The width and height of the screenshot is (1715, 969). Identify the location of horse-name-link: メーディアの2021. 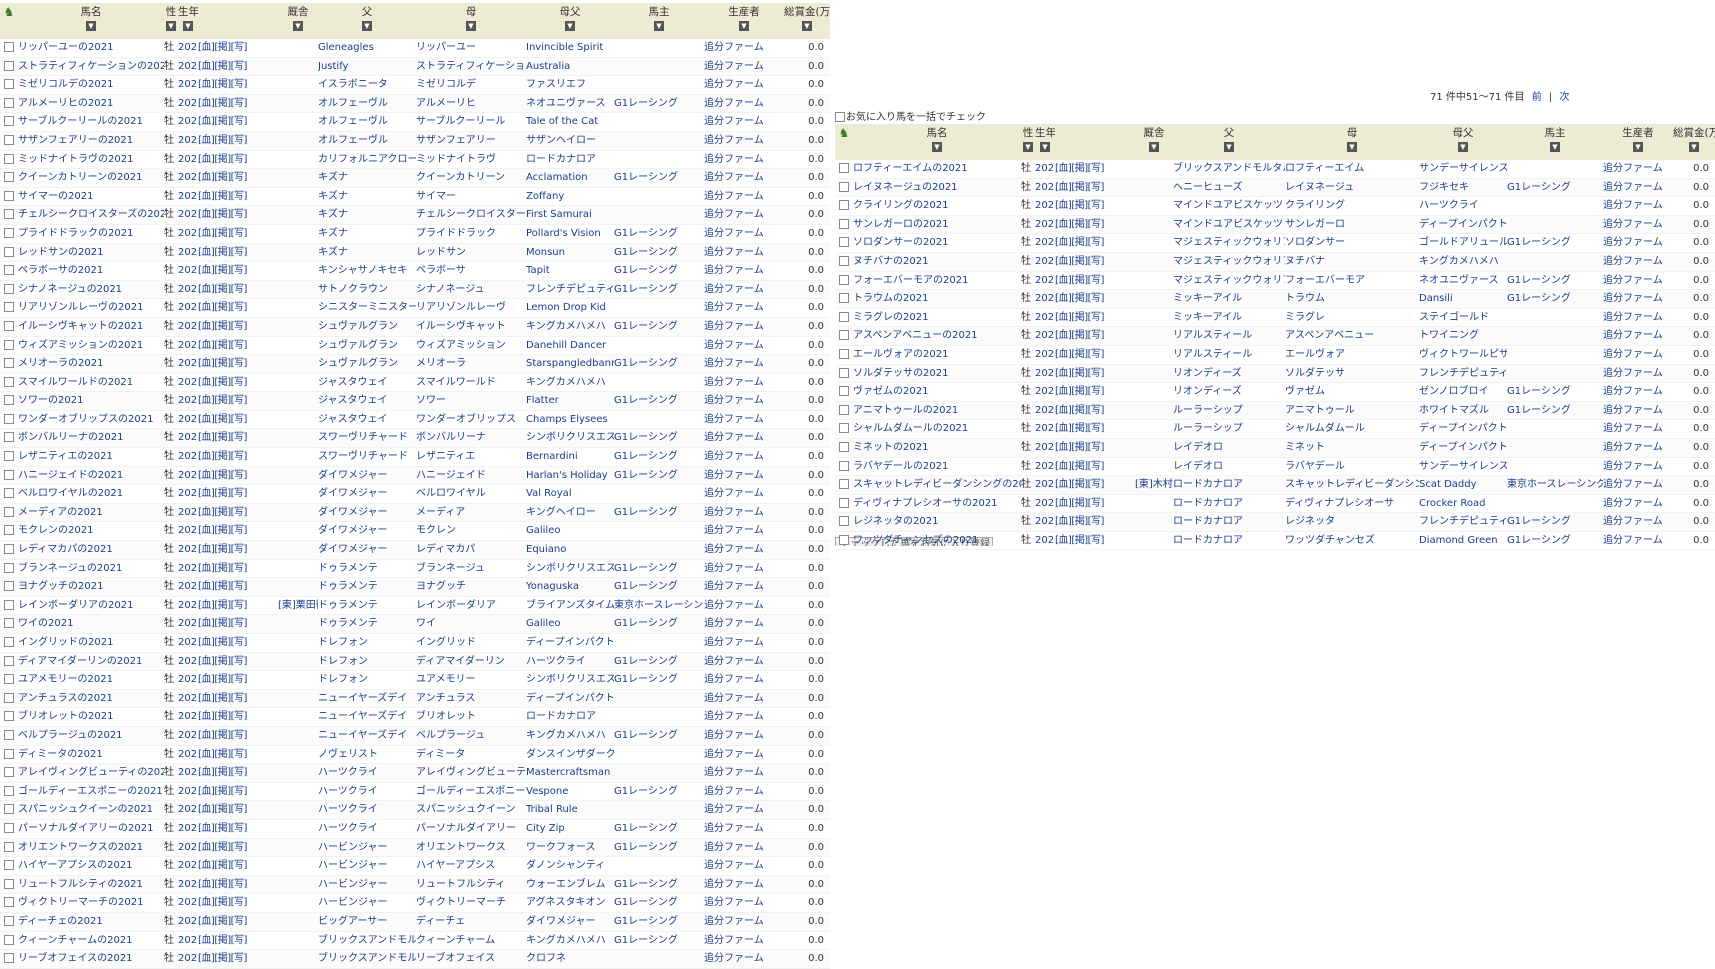
(60, 512).